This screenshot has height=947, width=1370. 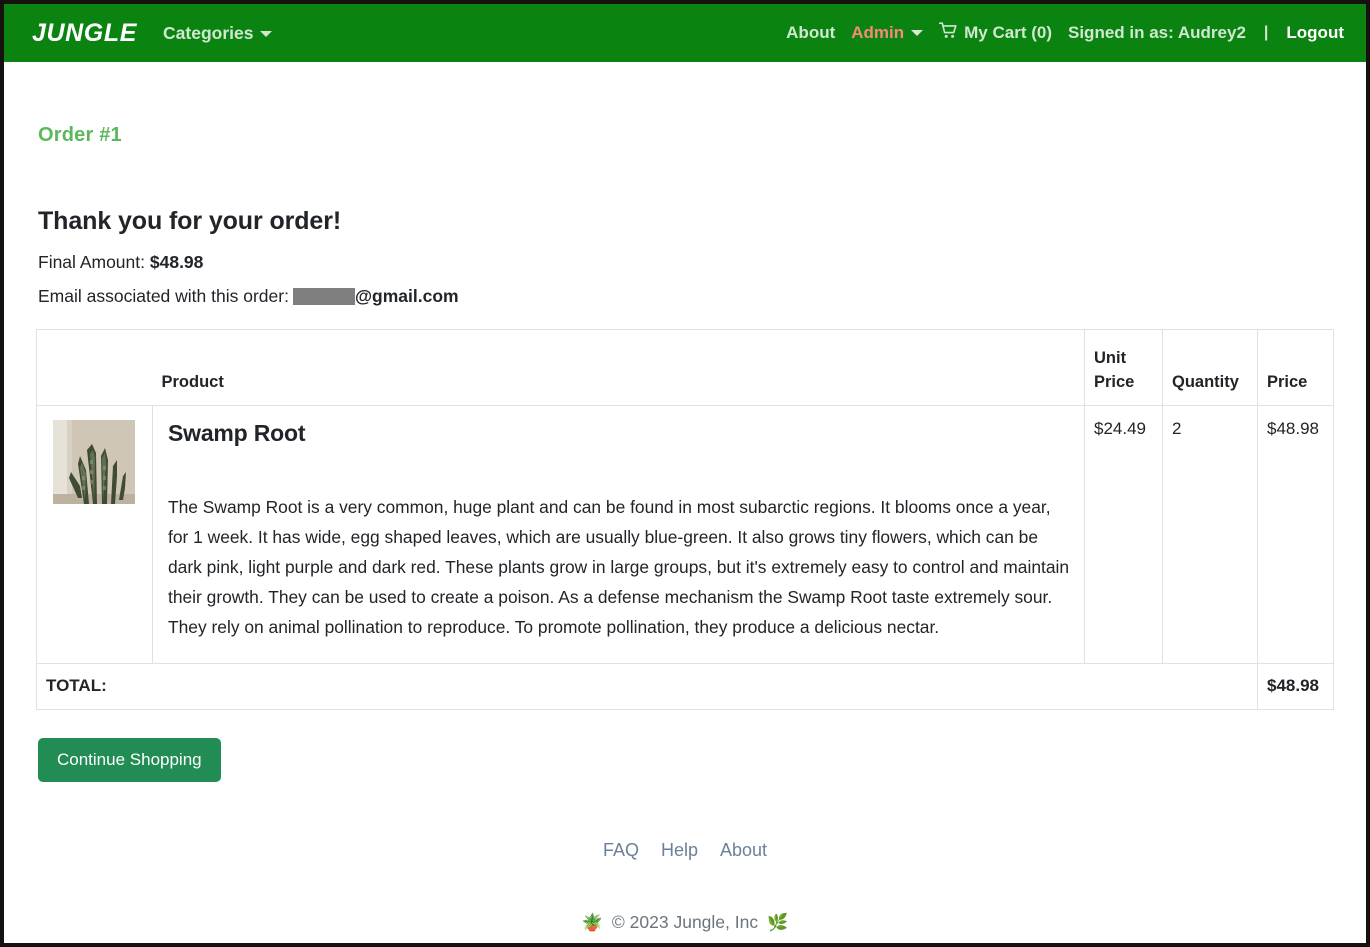 I want to click on order-total-value: $48.98, so click(x=1295, y=686).